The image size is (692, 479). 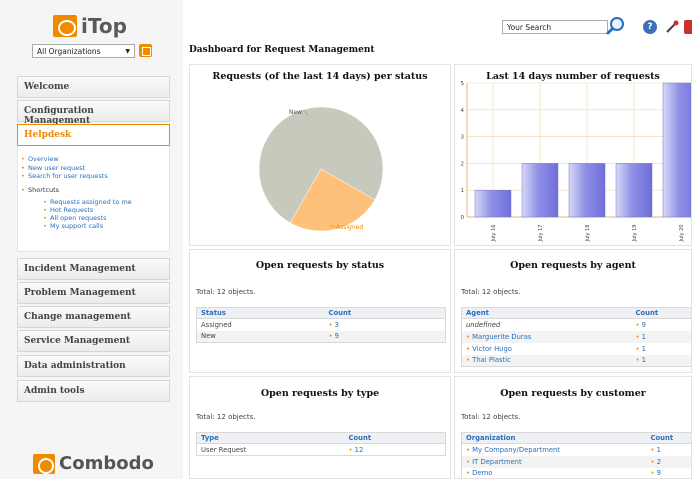 What do you see at coordinates (40, 159) in the screenshot?
I see `link-overview: Overview` at bounding box center [40, 159].